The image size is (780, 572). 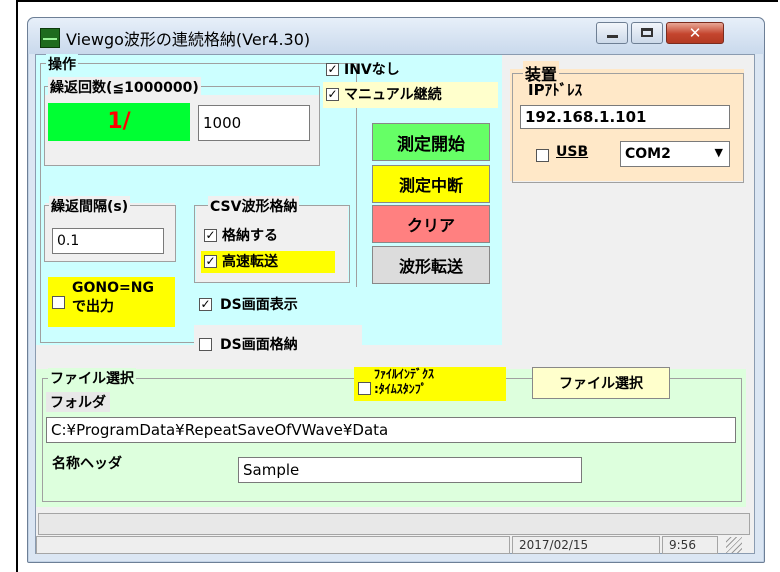 What do you see at coordinates (90, 206) in the screenshot?
I see `interval-legend: 繰返間隔(s)` at bounding box center [90, 206].